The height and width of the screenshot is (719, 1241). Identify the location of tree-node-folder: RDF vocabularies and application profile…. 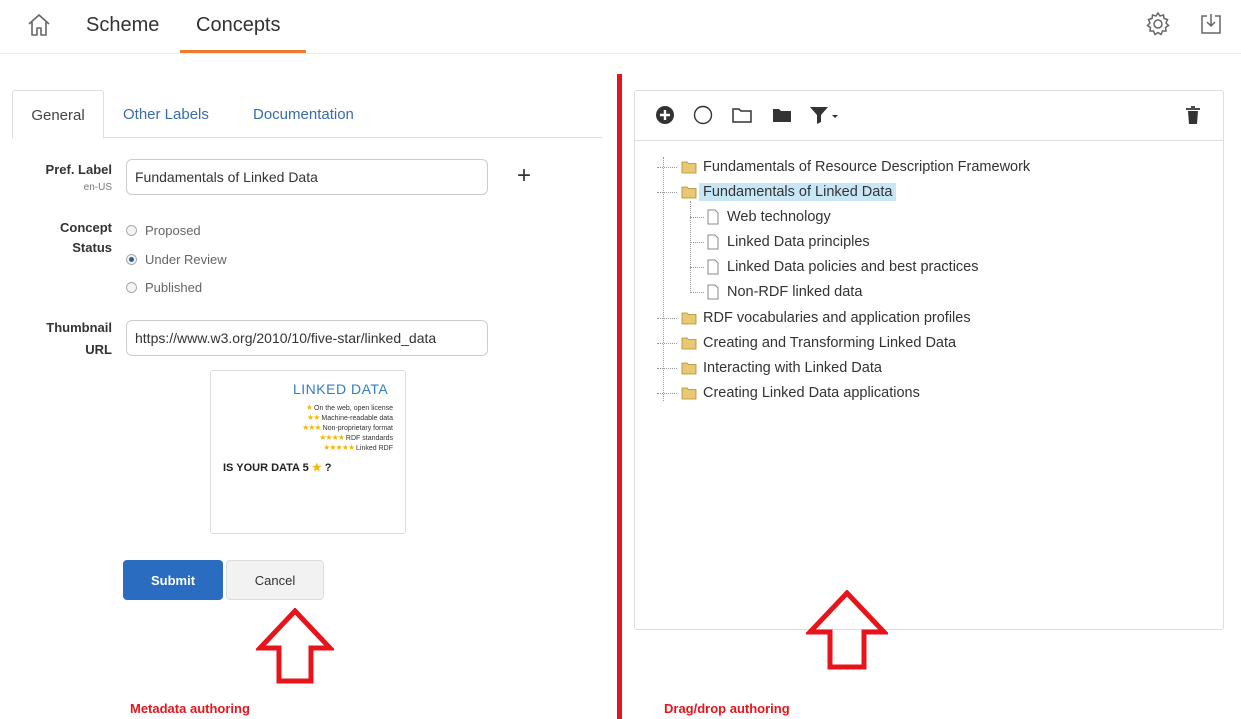
(826, 318).